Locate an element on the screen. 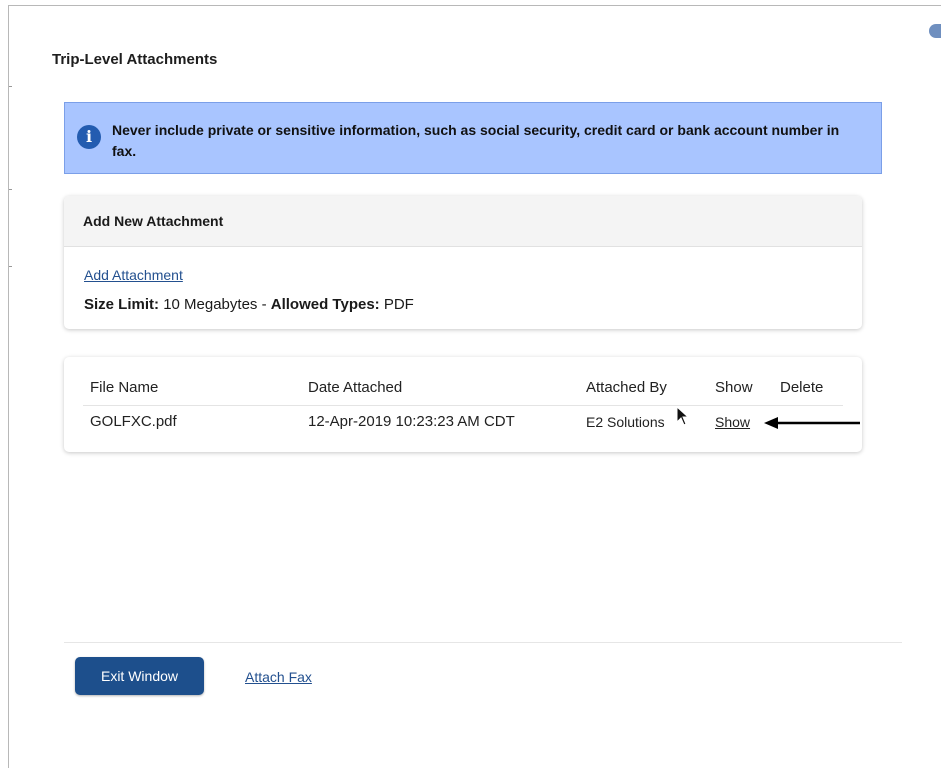 This screenshot has height=769, width=942. allowed-types-value: PDF is located at coordinates (398, 304).